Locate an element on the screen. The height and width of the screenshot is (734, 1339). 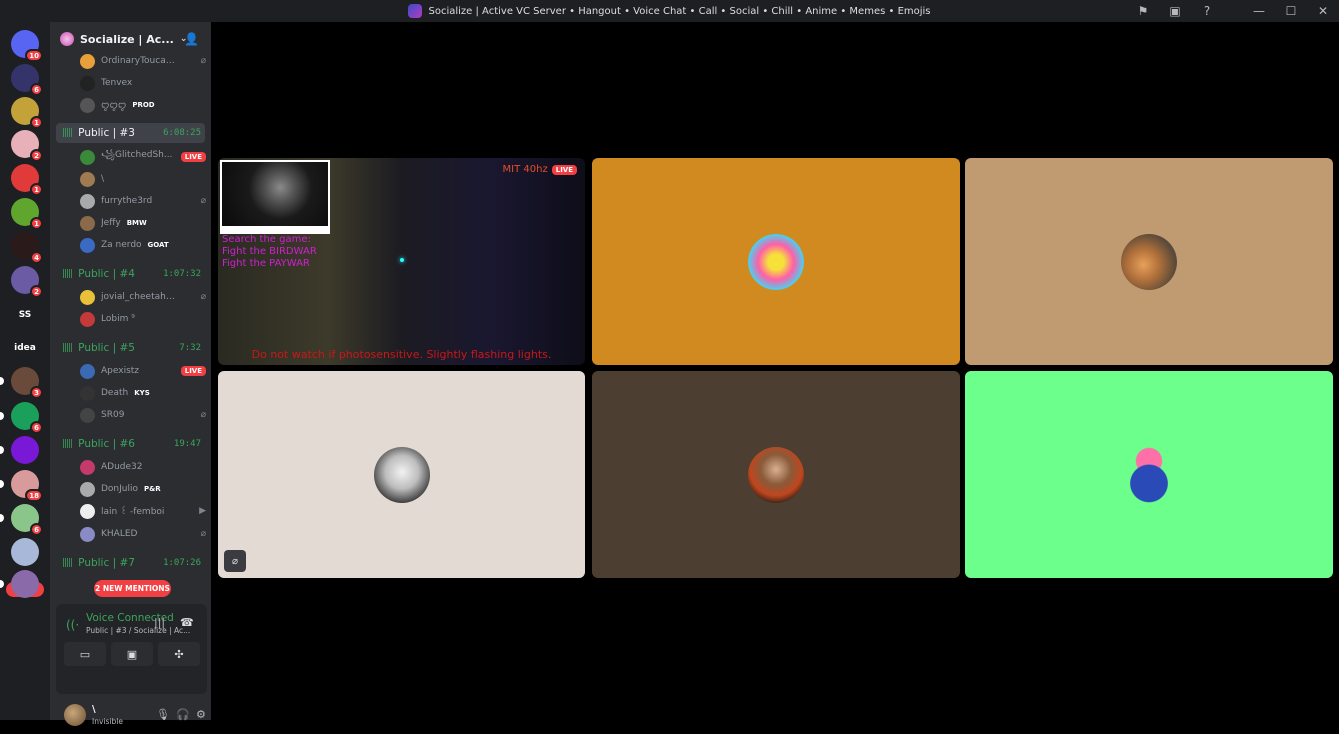
tile-light: ⌀ is located at coordinates (401, 474).